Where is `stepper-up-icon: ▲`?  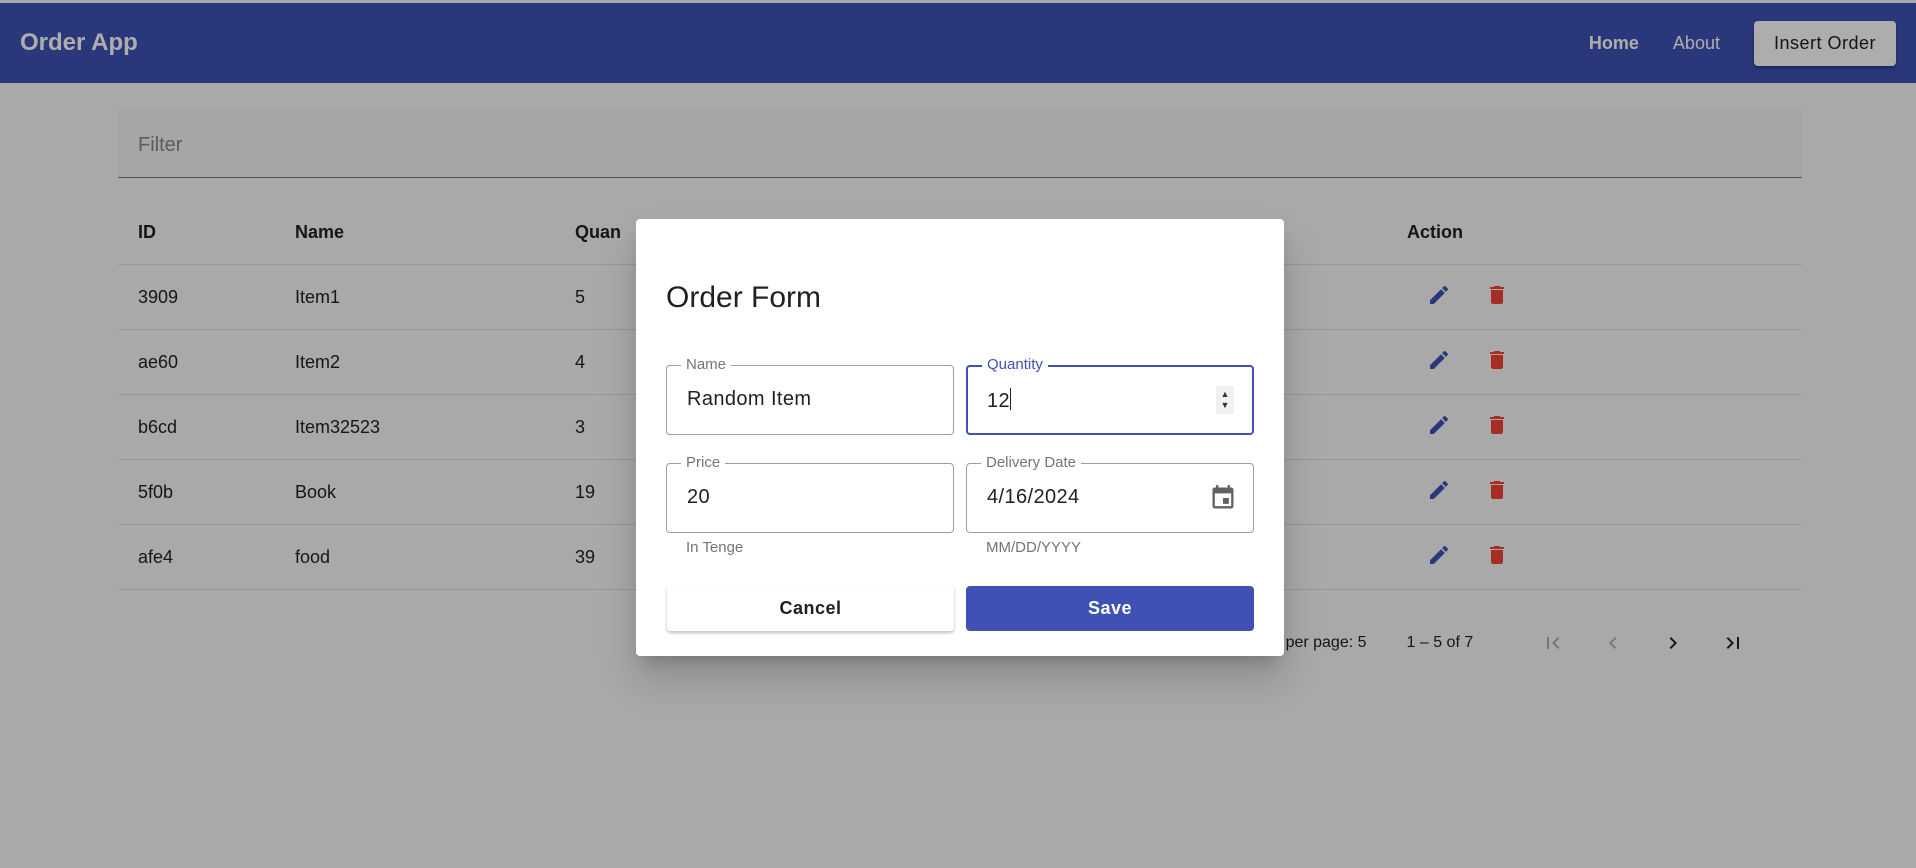
stepper-up-icon: ▲ is located at coordinates (1225, 394).